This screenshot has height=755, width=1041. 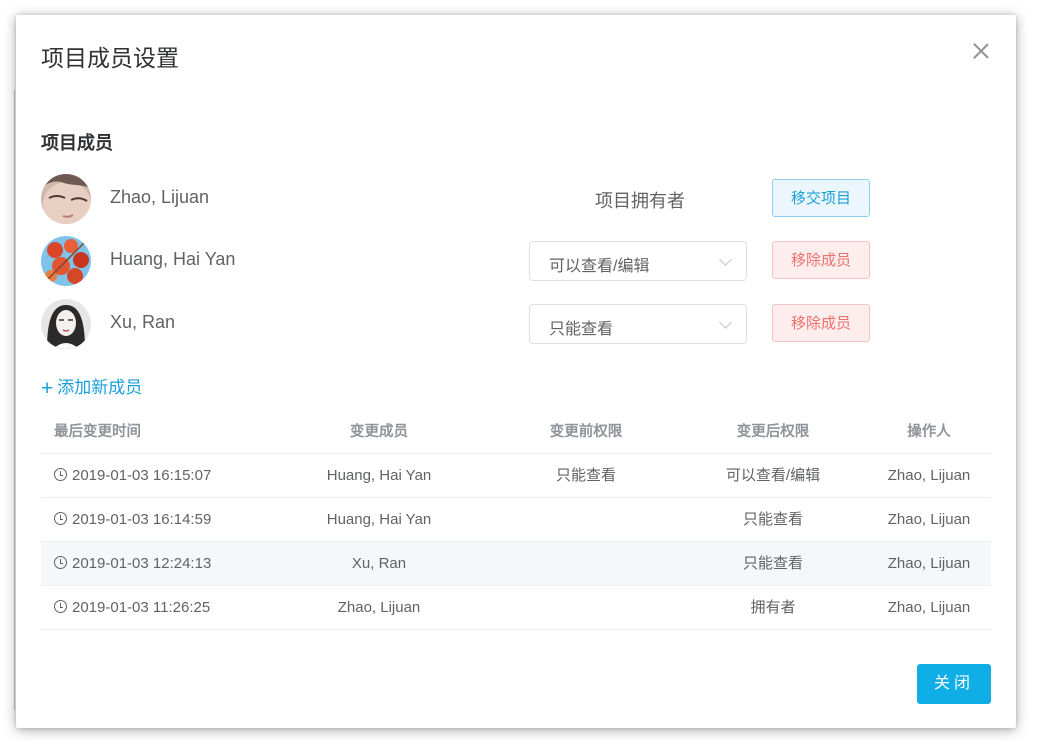 I want to click on column-header: 最后变更时间, so click(x=97, y=432).